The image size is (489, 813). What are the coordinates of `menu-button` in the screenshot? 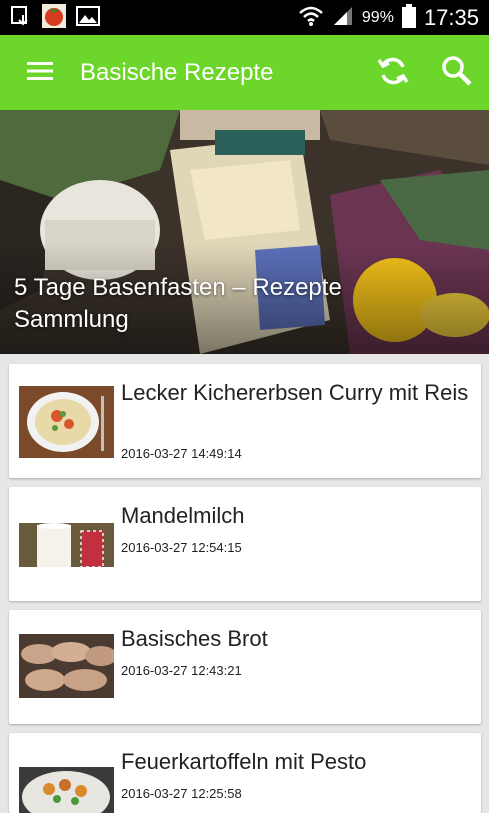 It's located at (40, 72).